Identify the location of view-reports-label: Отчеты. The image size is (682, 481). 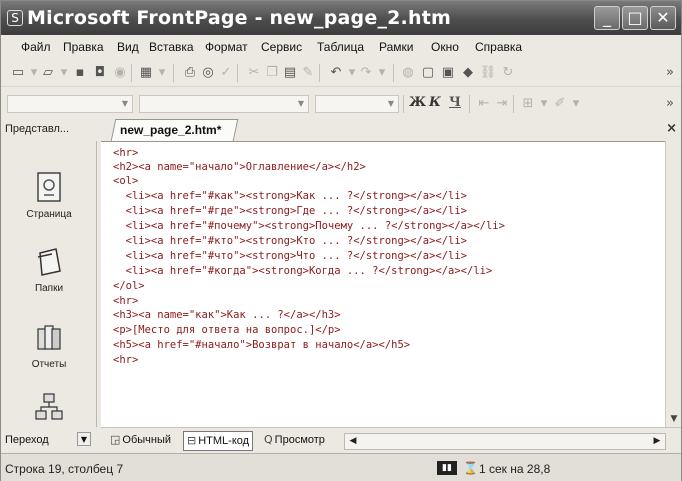
(49, 364).